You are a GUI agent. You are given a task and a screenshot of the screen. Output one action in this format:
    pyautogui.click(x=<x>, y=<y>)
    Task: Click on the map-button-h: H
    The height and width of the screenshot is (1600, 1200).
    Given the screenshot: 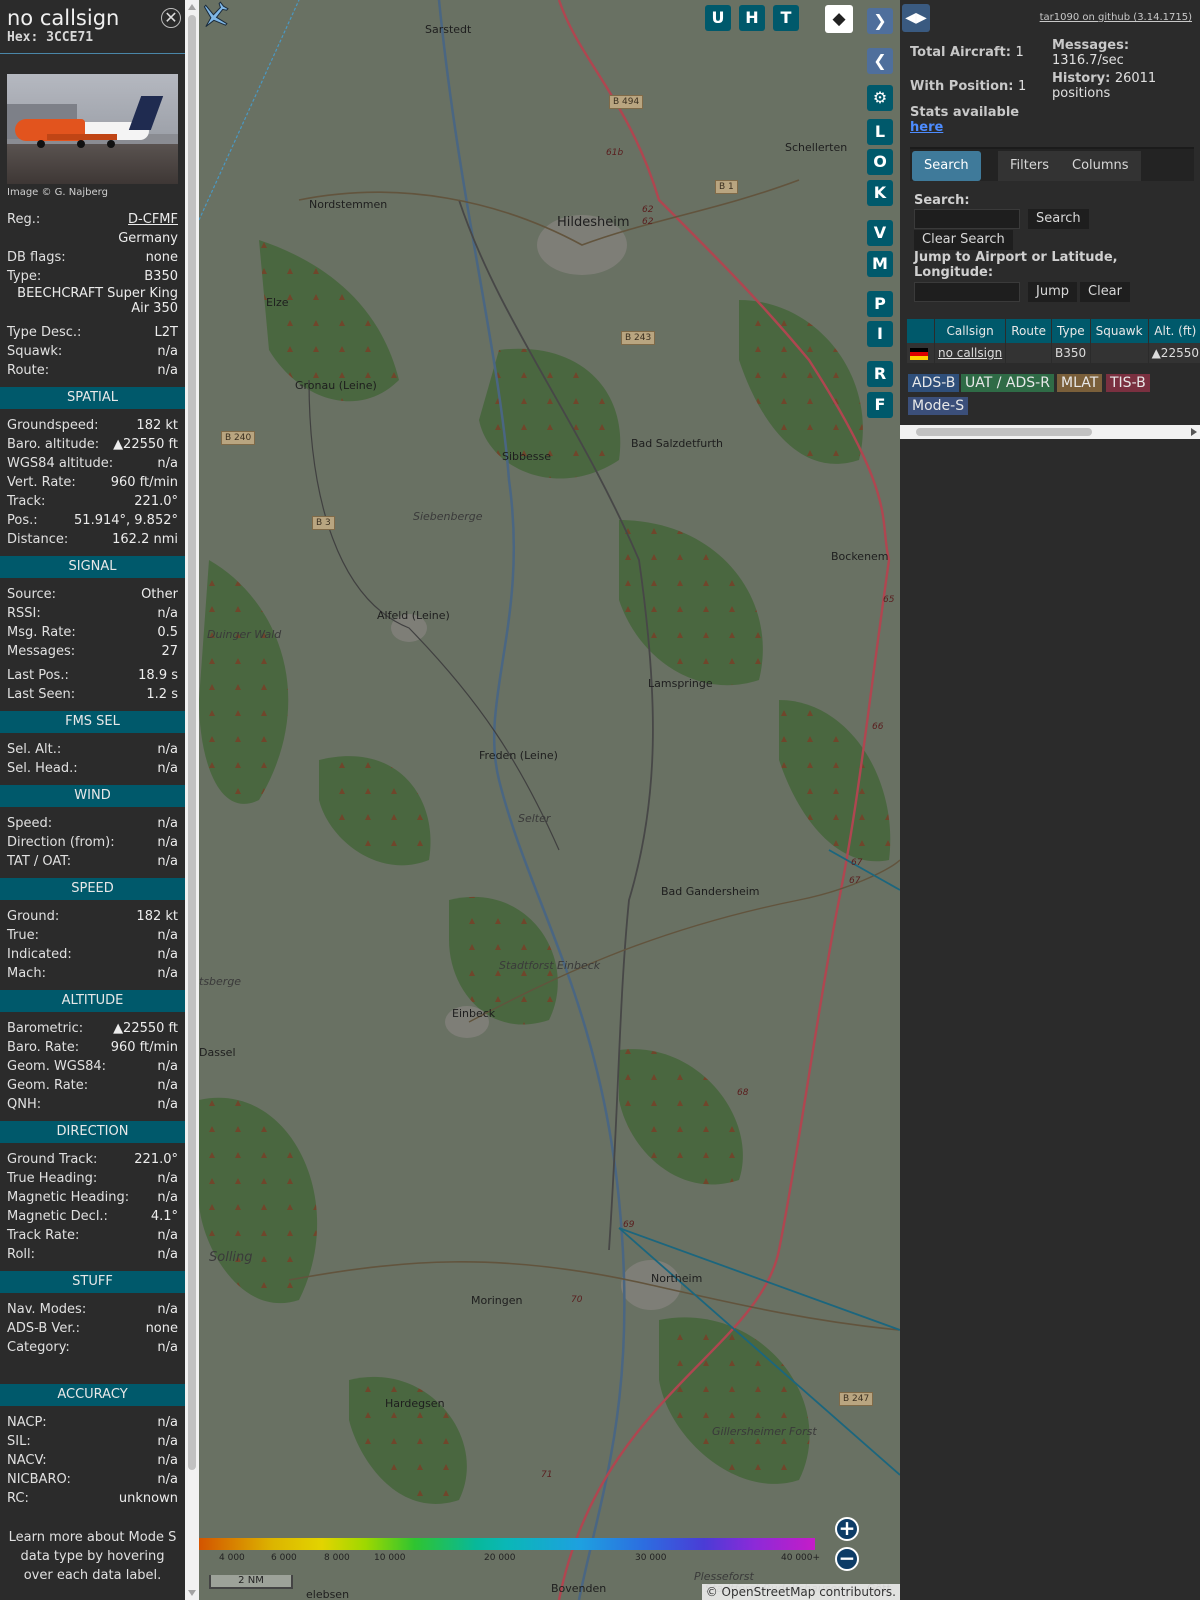 What is the action you would take?
    pyautogui.click(x=752, y=18)
    